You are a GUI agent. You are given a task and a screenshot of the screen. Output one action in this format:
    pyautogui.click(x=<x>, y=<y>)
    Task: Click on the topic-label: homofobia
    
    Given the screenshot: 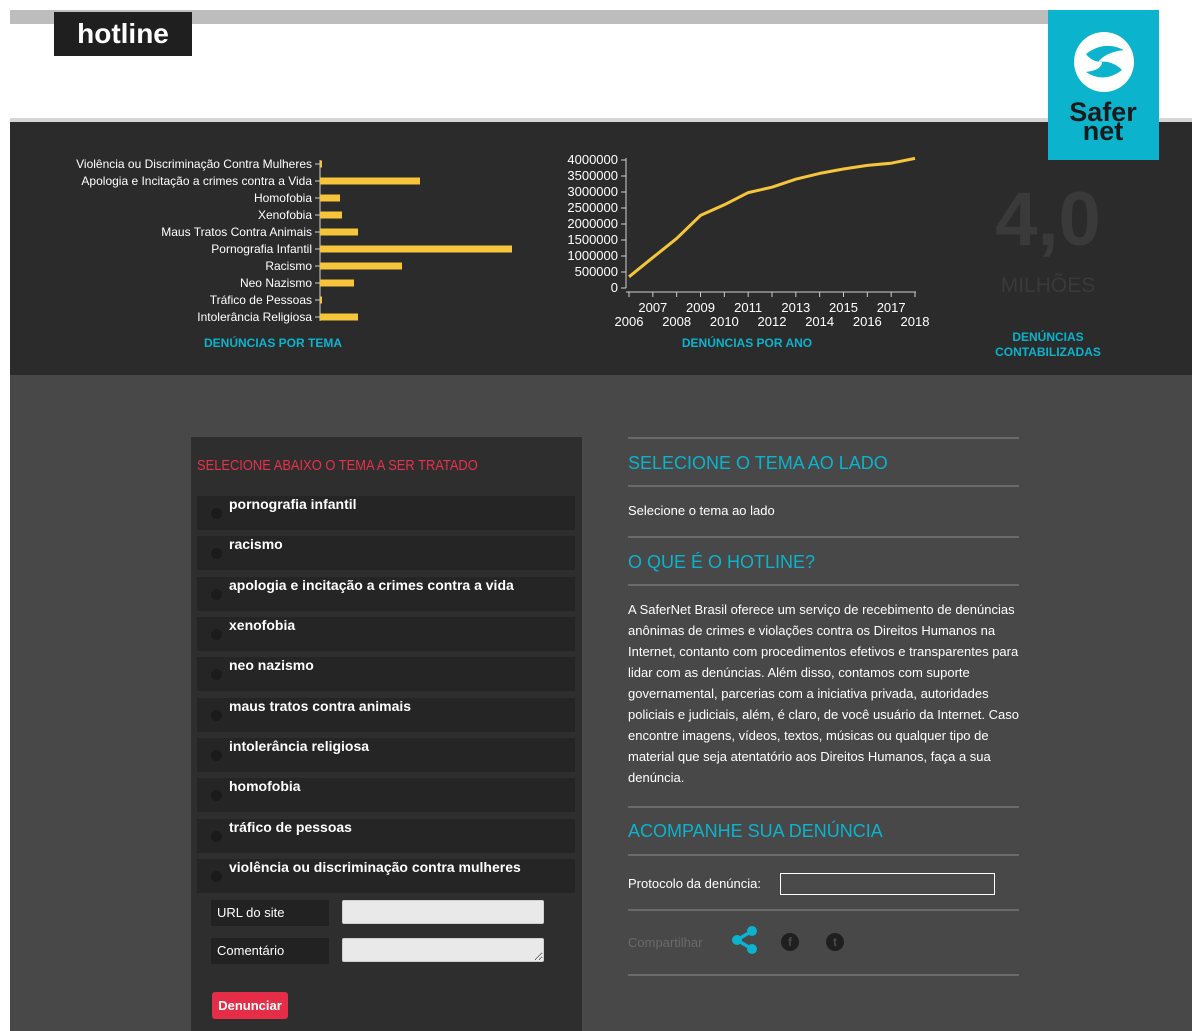 What is the action you would take?
    pyautogui.click(x=265, y=786)
    